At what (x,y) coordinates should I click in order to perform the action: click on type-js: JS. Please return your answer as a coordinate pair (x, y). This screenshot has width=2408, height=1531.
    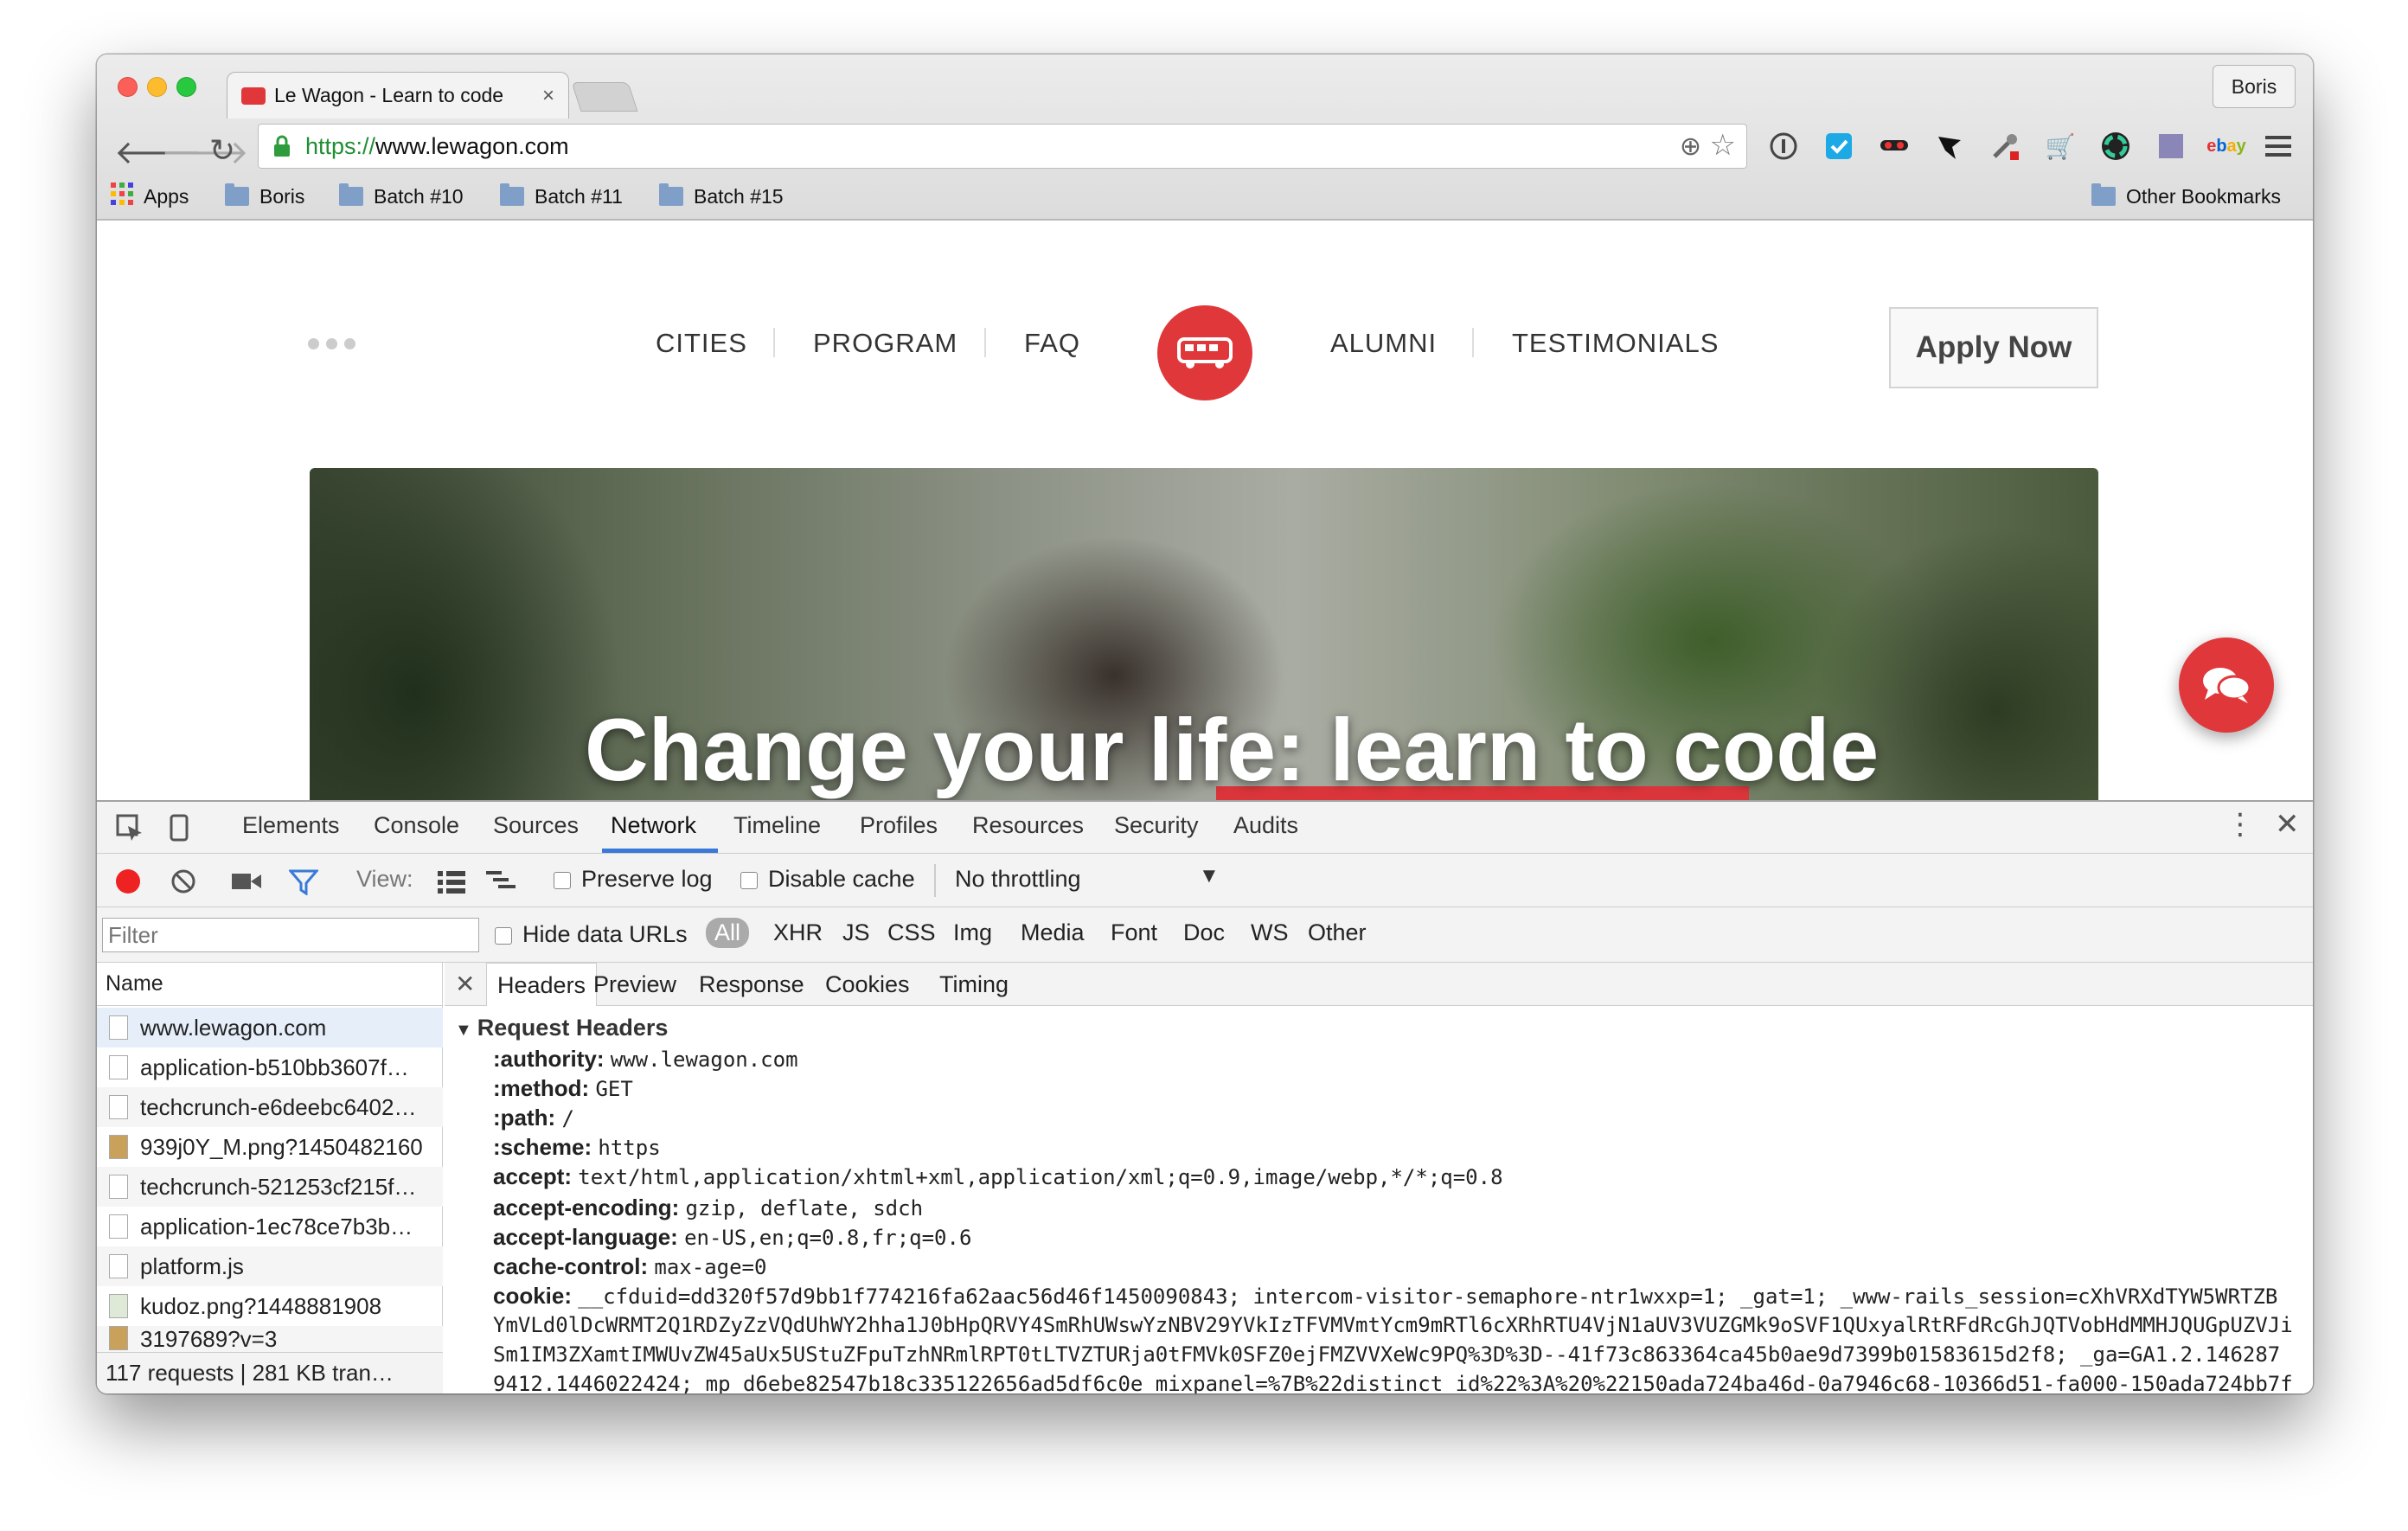
    Looking at the image, I should click on (856, 932).